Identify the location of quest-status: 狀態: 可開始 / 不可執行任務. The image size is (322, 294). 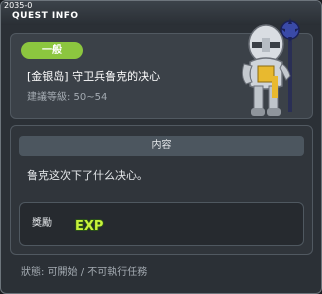
(84, 272).